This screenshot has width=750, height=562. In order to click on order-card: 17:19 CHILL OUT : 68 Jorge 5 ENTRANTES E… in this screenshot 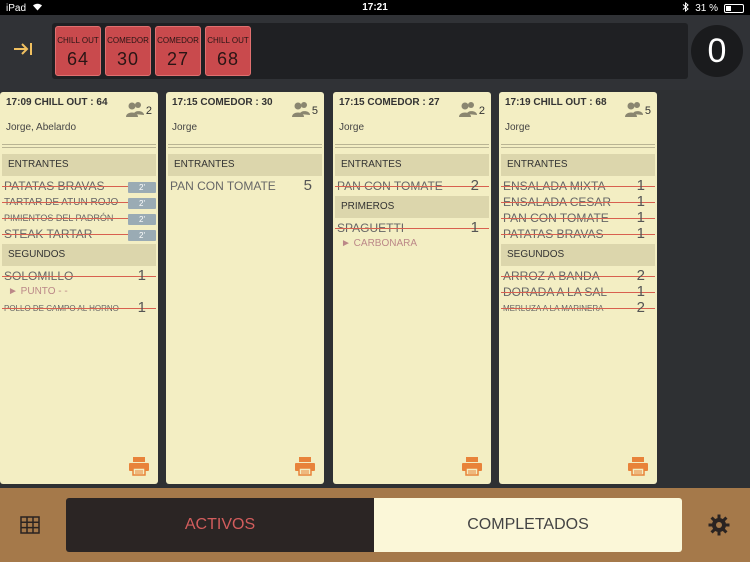, I will do `click(578, 288)`.